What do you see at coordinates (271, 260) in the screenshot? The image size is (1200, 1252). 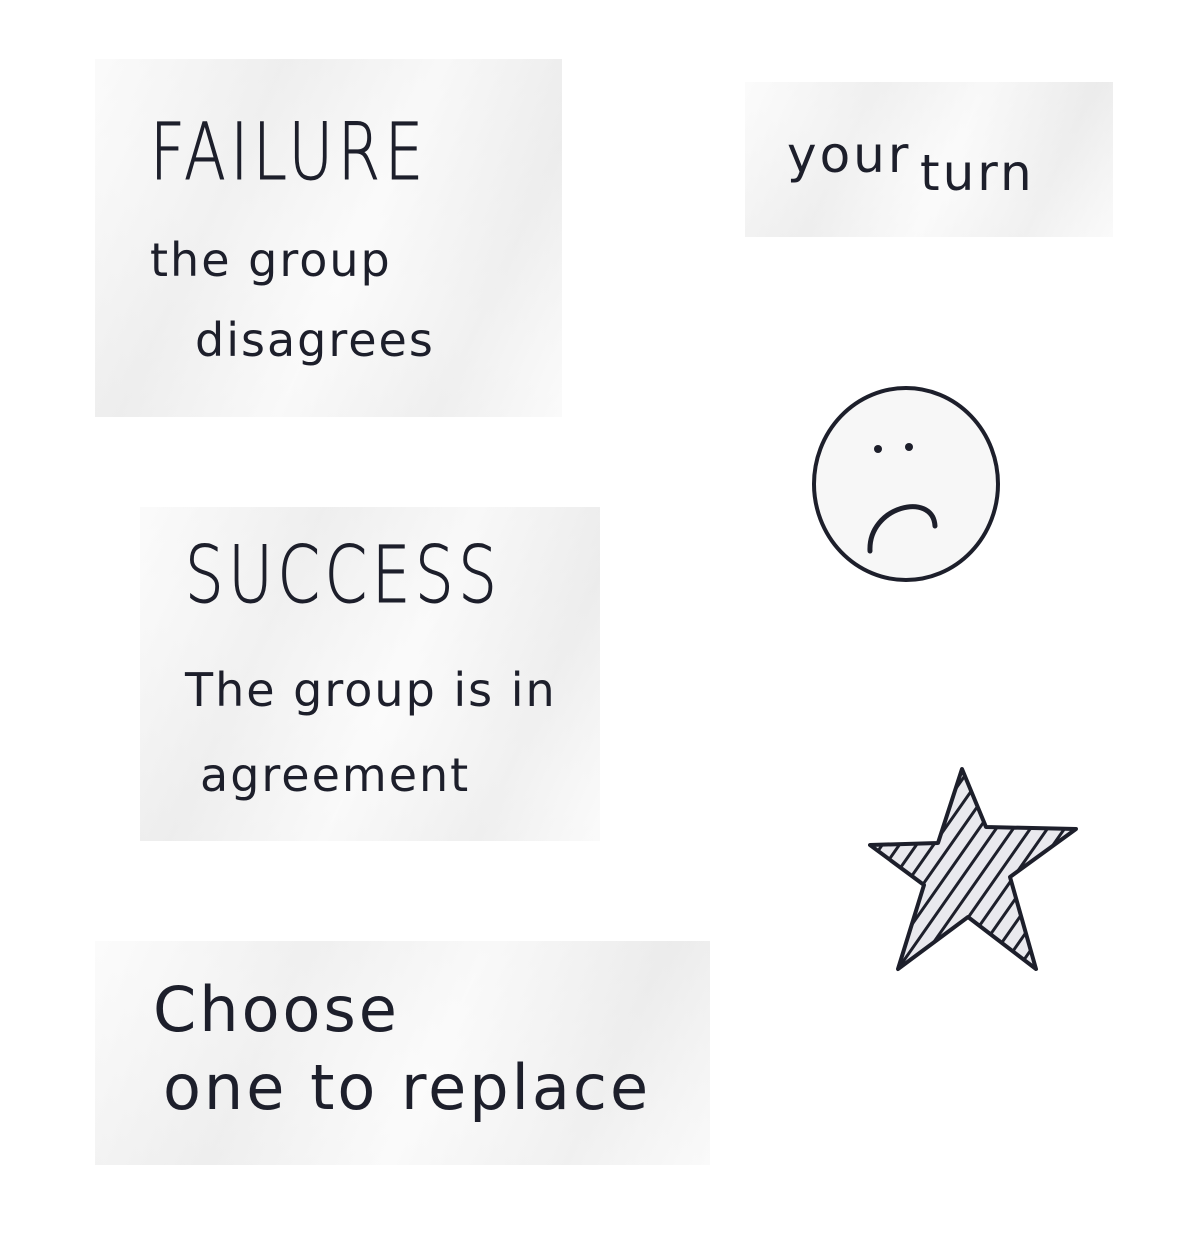 I see `failure-line-1: the group` at bounding box center [271, 260].